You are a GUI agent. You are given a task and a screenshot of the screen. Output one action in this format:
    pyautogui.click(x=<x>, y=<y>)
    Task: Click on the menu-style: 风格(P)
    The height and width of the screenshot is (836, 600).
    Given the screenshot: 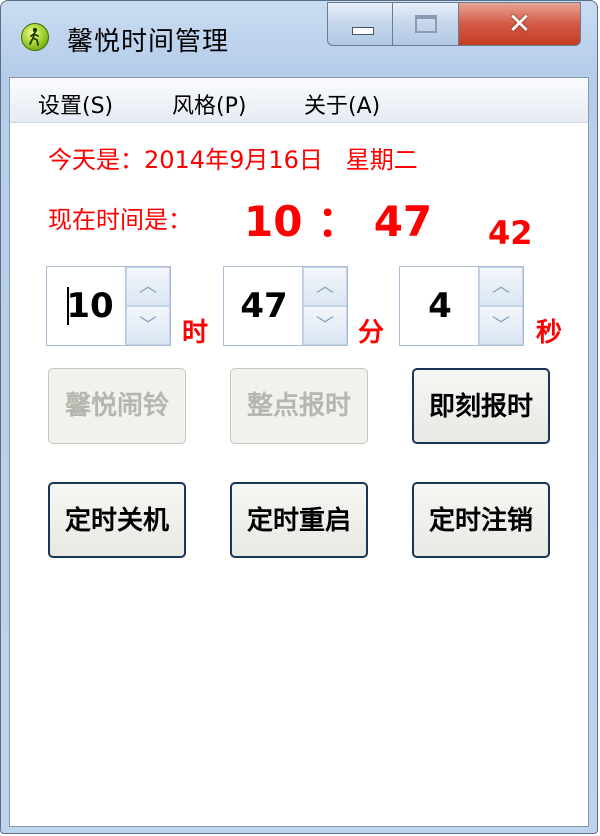 What is the action you would take?
    pyautogui.click(x=209, y=104)
    